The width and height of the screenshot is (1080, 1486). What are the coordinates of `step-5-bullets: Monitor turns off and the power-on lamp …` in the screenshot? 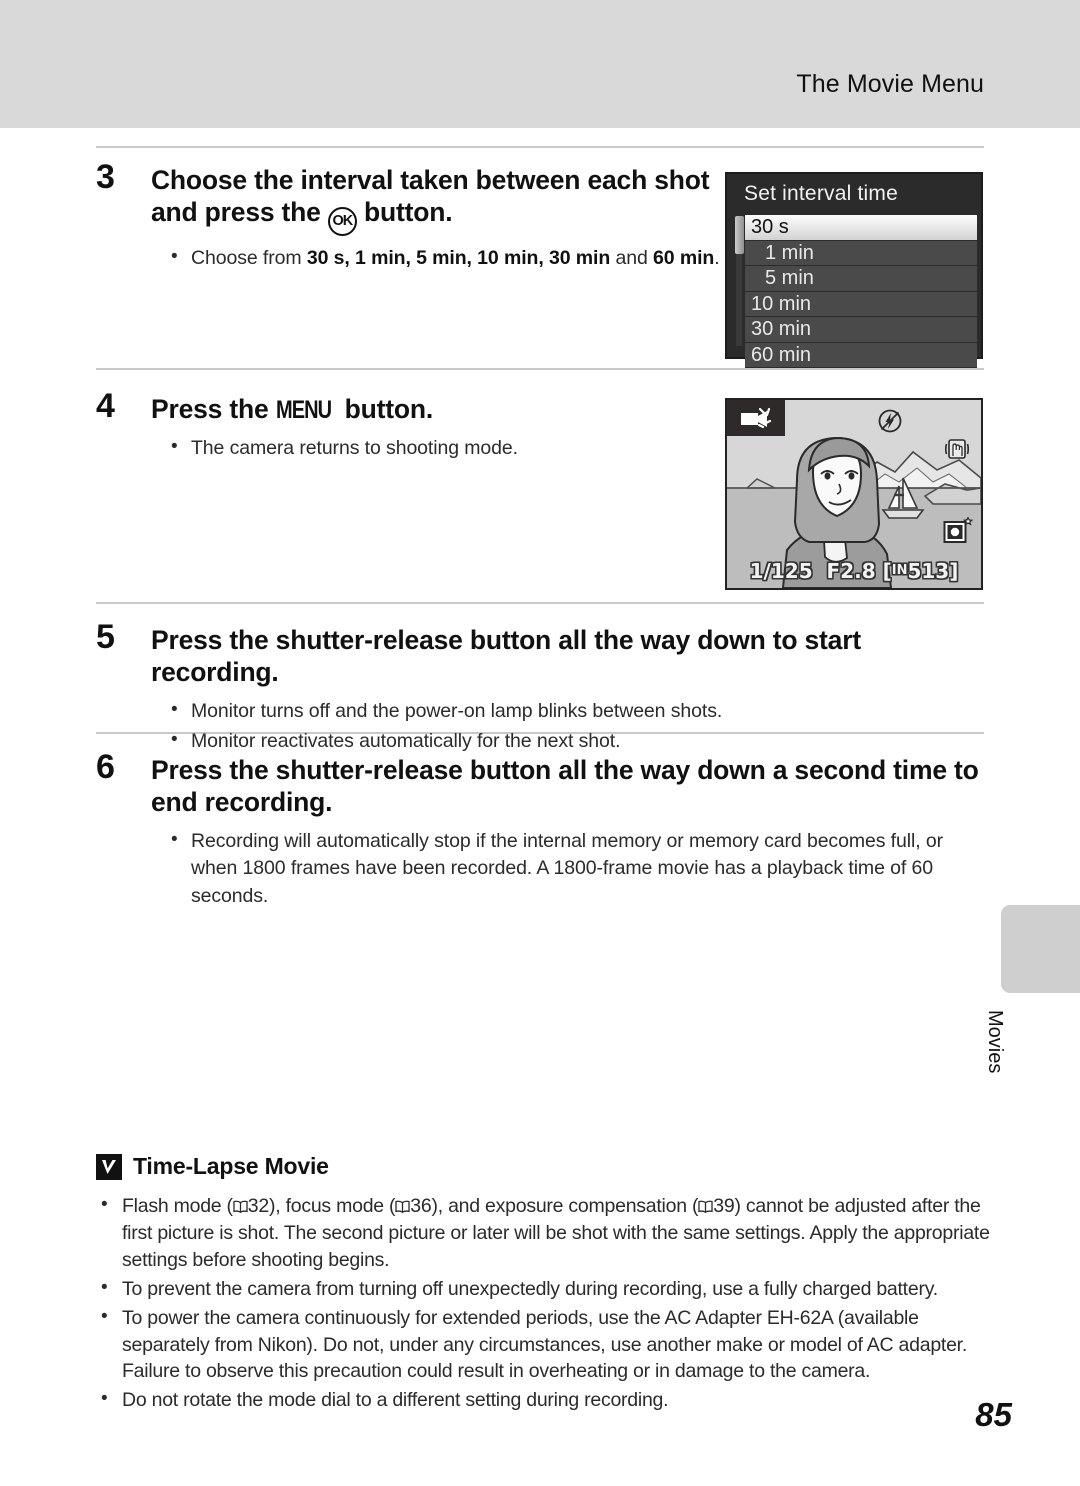 It's located at (576, 726).